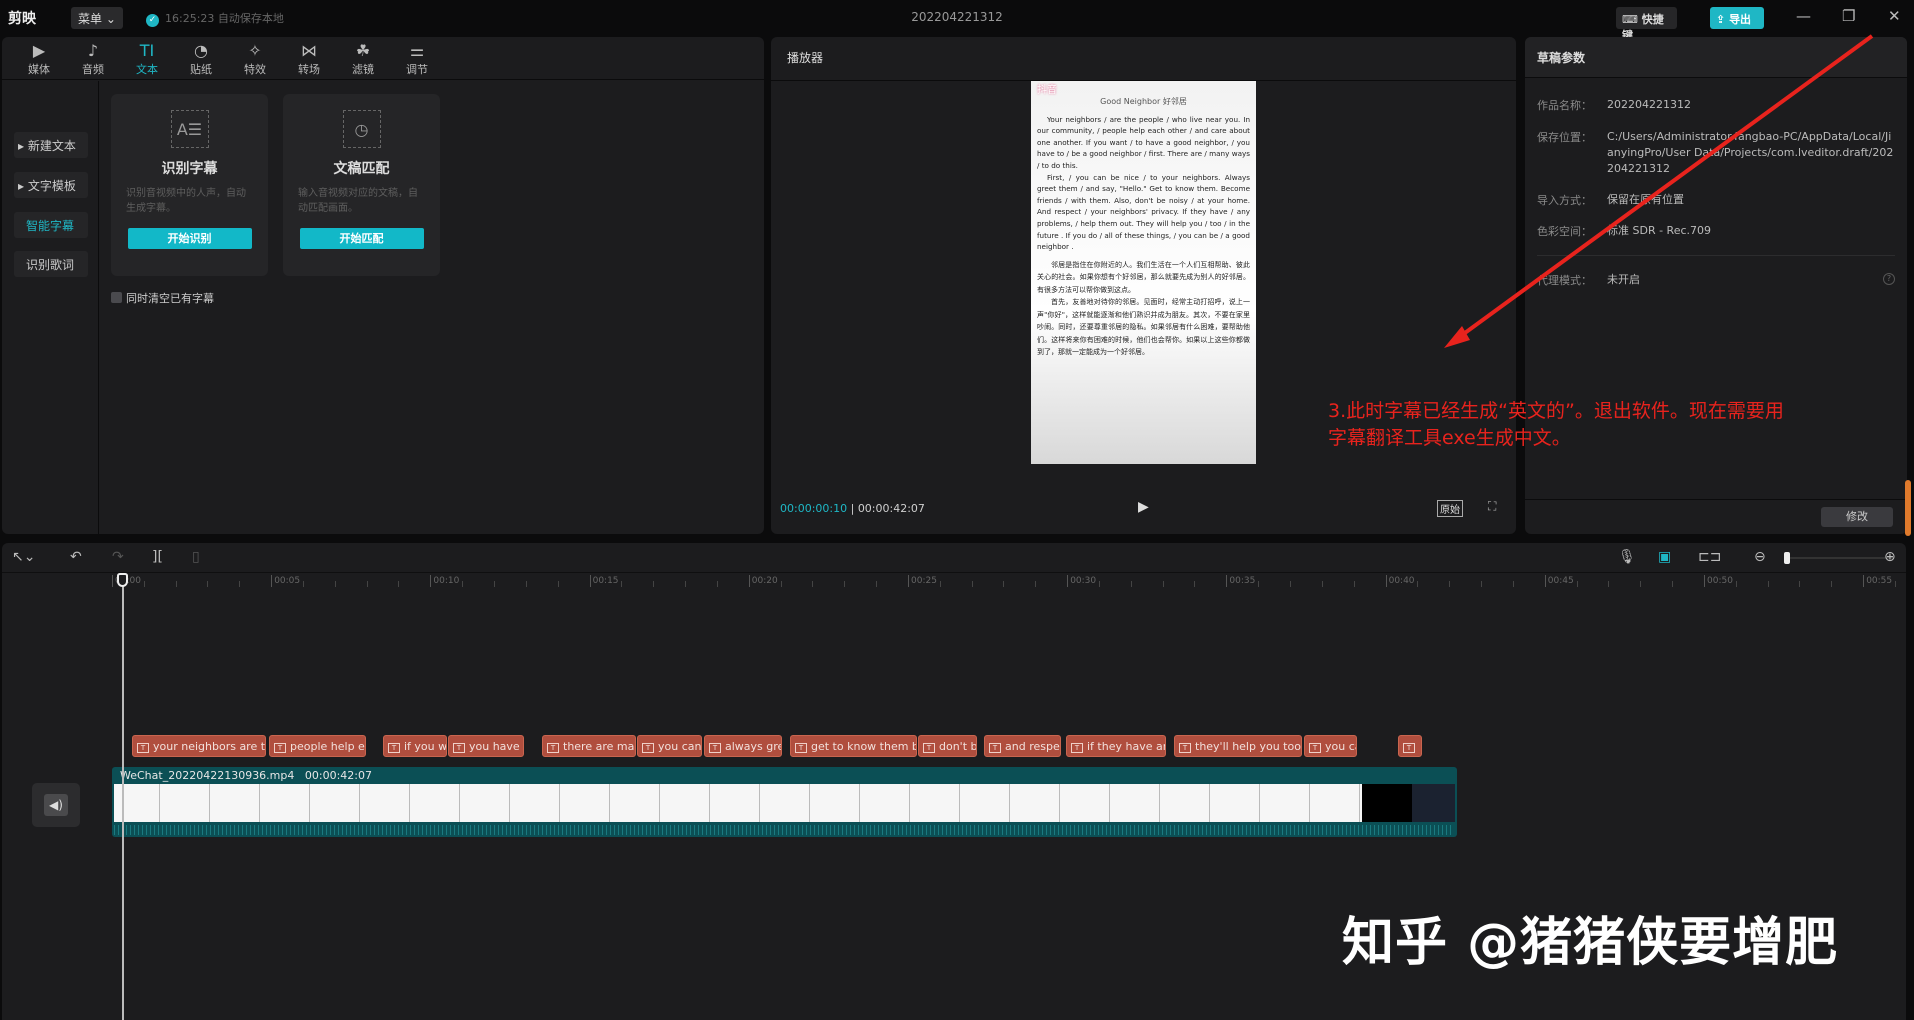 The width and height of the screenshot is (1914, 1020). Describe the element at coordinates (1556, 425) in the screenshot. I see `annotation-text: 3.此时字幕已经生成“英文的”。退出软件。现在需要用 字幕翻译工具exe生成中文。` at that location.